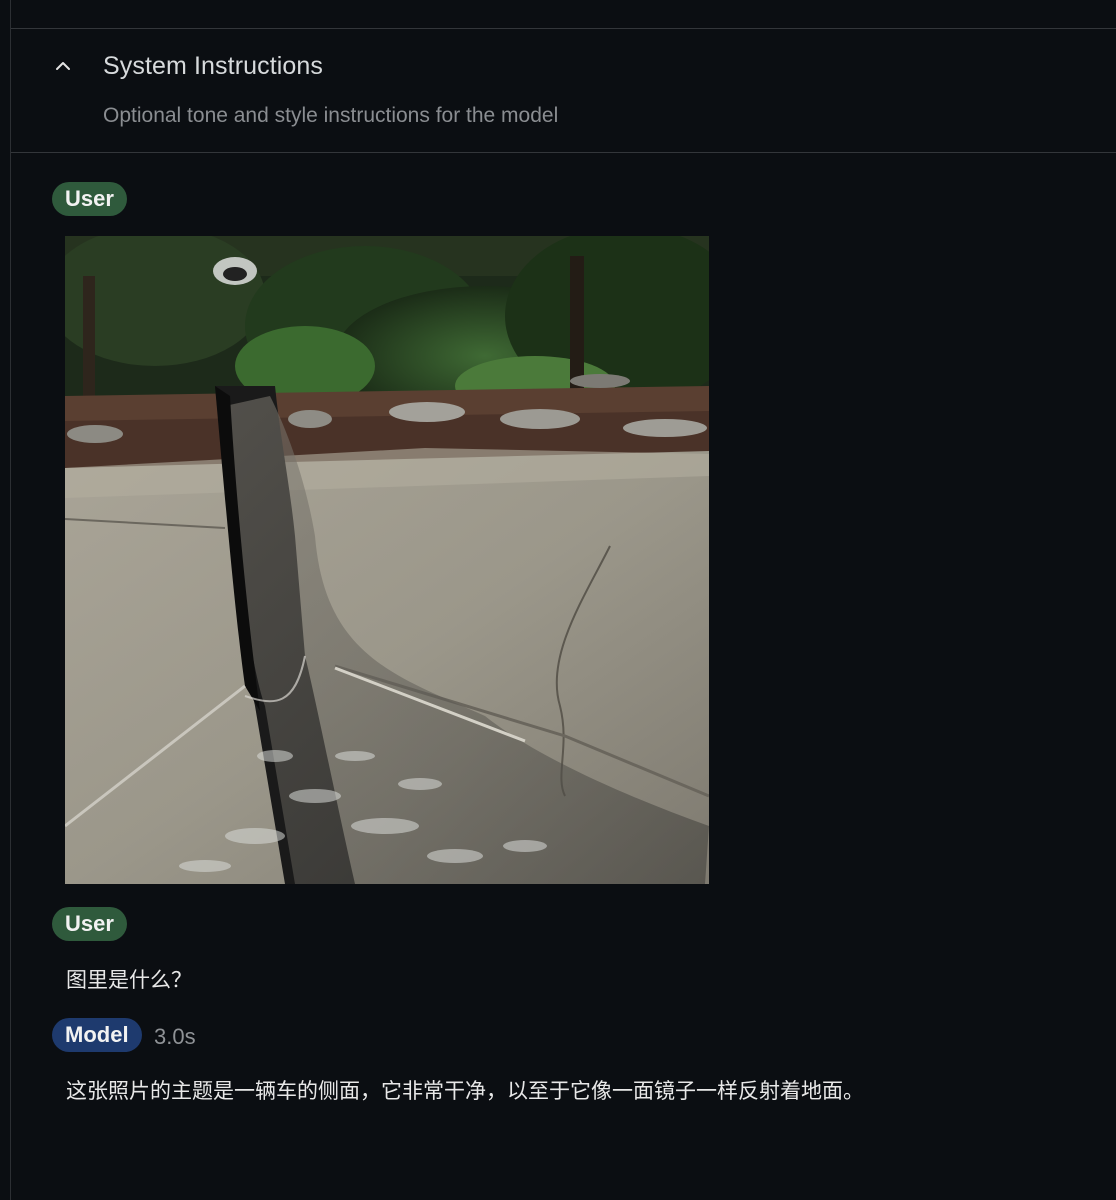 This screenshot has width=1116, height=1200. What do you see at coordinates (465, 1091) in the screenshot?
I see `model-message-text: 这张照片的主题是一辆车的侧面，它非常干净，以至于它像一面镜子一样反射着地面。` at bounding box center [465, 1091].